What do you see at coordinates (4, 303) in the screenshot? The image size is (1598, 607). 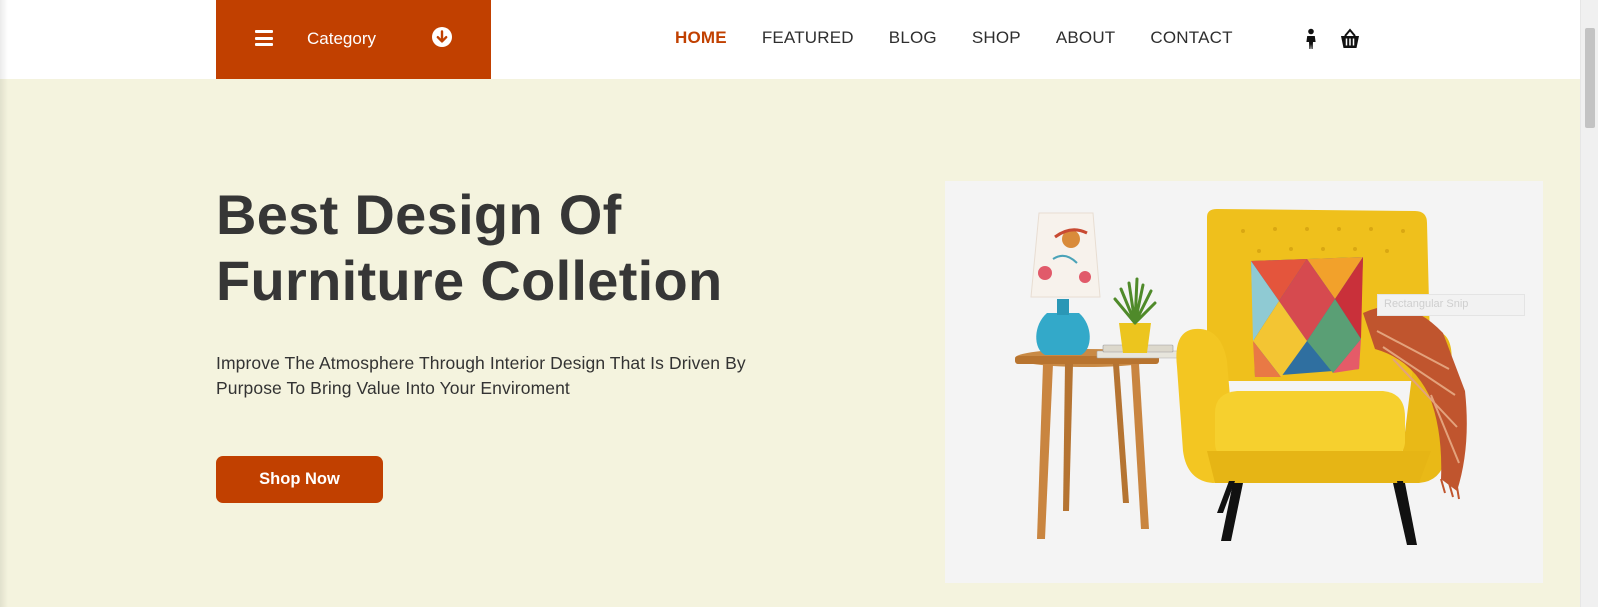 I see `edge-shadow` at bounding box center [4, 303].